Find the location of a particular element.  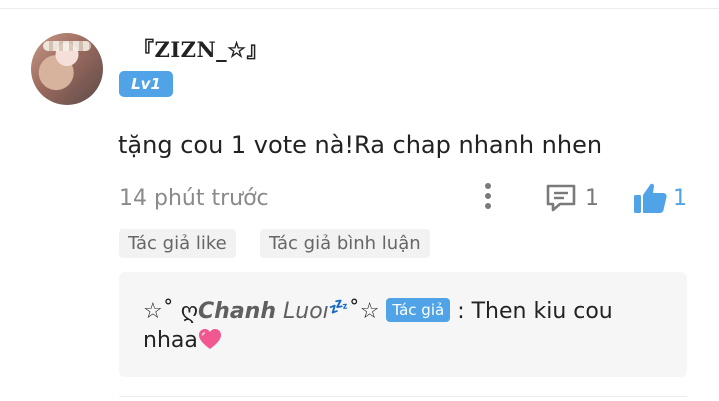

top-divider is located at coordinates (359, 8).